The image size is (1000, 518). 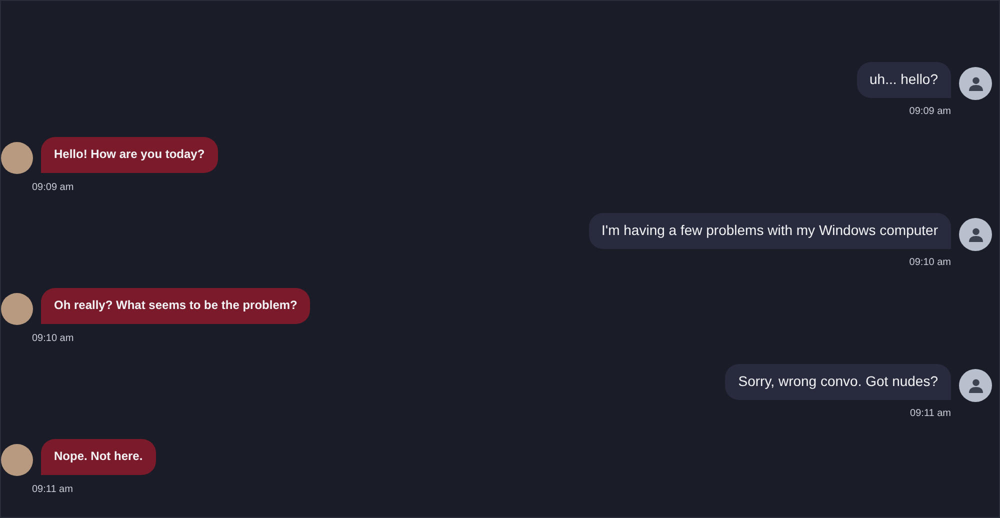 I want to click on message-bubble: Hello! How are you today?, so click(x=129, y=155).